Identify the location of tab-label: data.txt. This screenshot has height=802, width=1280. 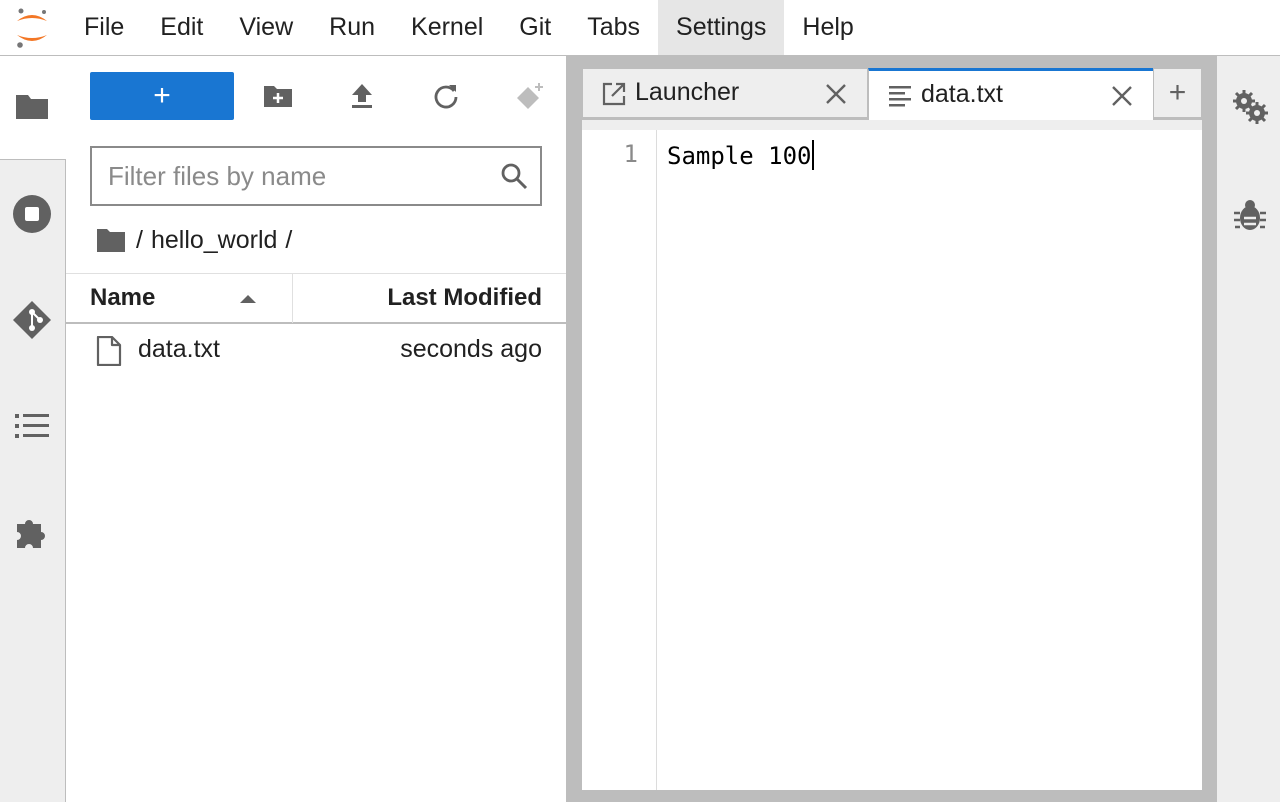
(962, 94).